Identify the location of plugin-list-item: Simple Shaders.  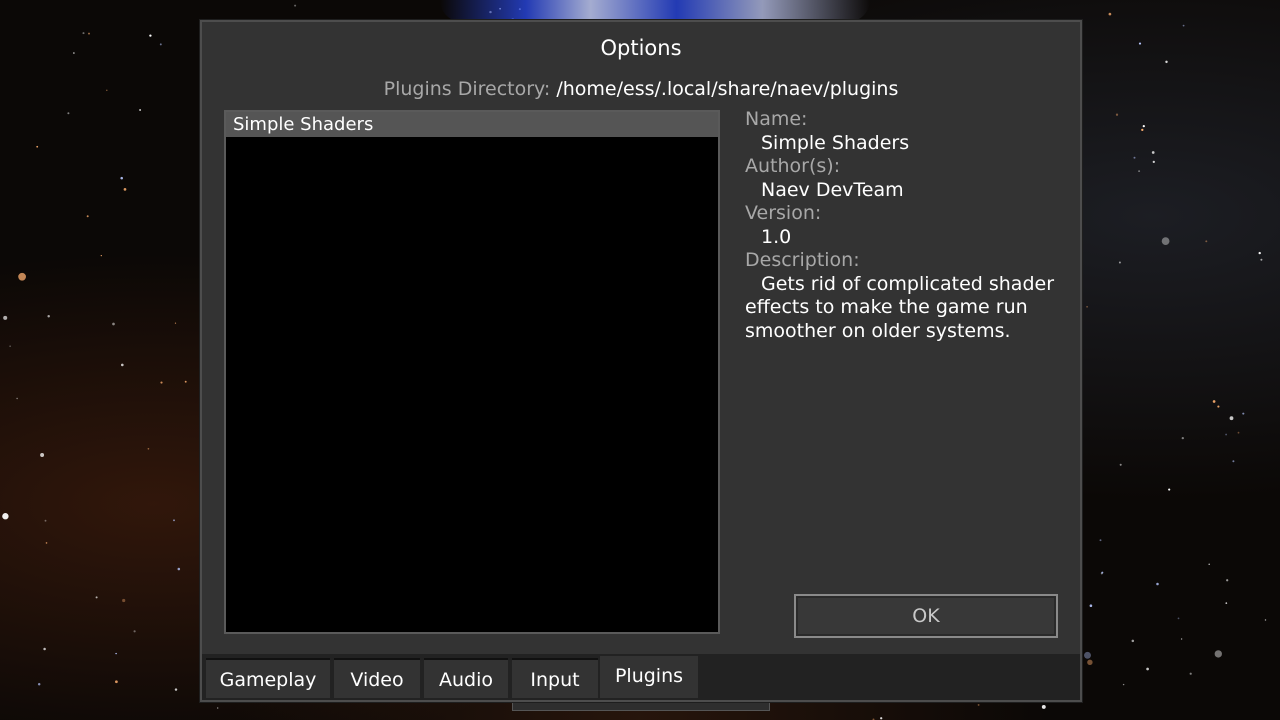
(472, 124).